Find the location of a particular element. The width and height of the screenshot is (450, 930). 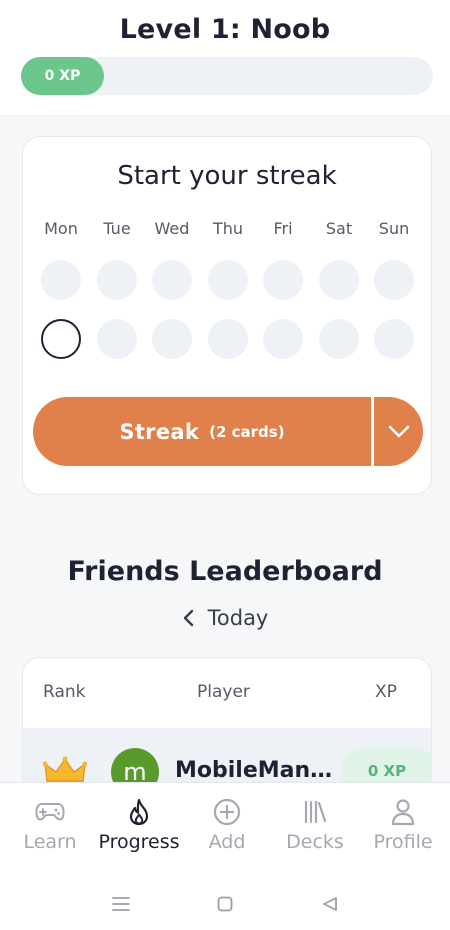

tab-decks: Decks is located at coordinates (315, 825).